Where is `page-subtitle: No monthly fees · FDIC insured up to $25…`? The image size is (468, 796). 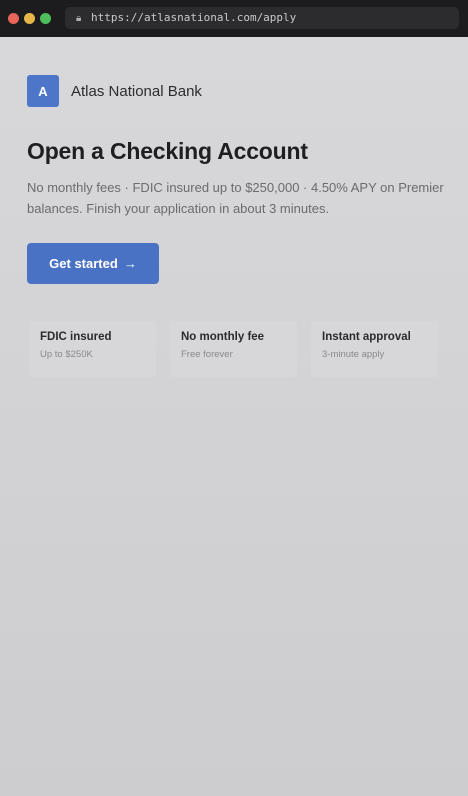 page-subtitle: No monthly fees · FDIC insured up to $25… is located at coordinates (235, 198).